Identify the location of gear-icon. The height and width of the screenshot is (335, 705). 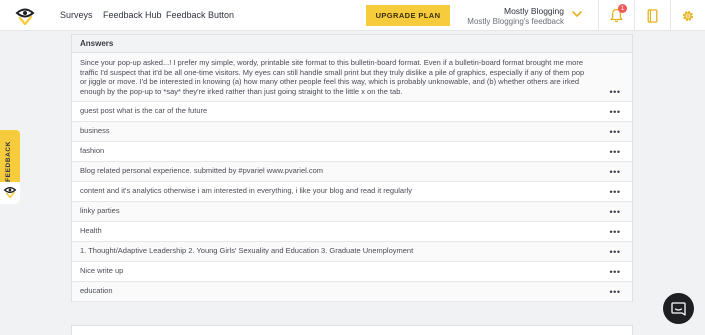
(688, 15).